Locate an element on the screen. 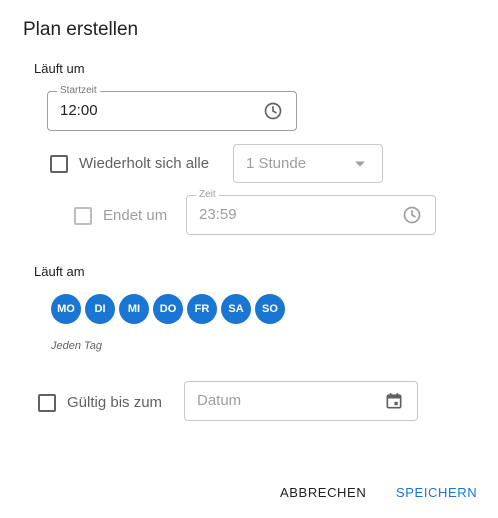 The height and width of the screenshot is (518, 498). ends-at-checkbox is located at coordinates (83, 216).